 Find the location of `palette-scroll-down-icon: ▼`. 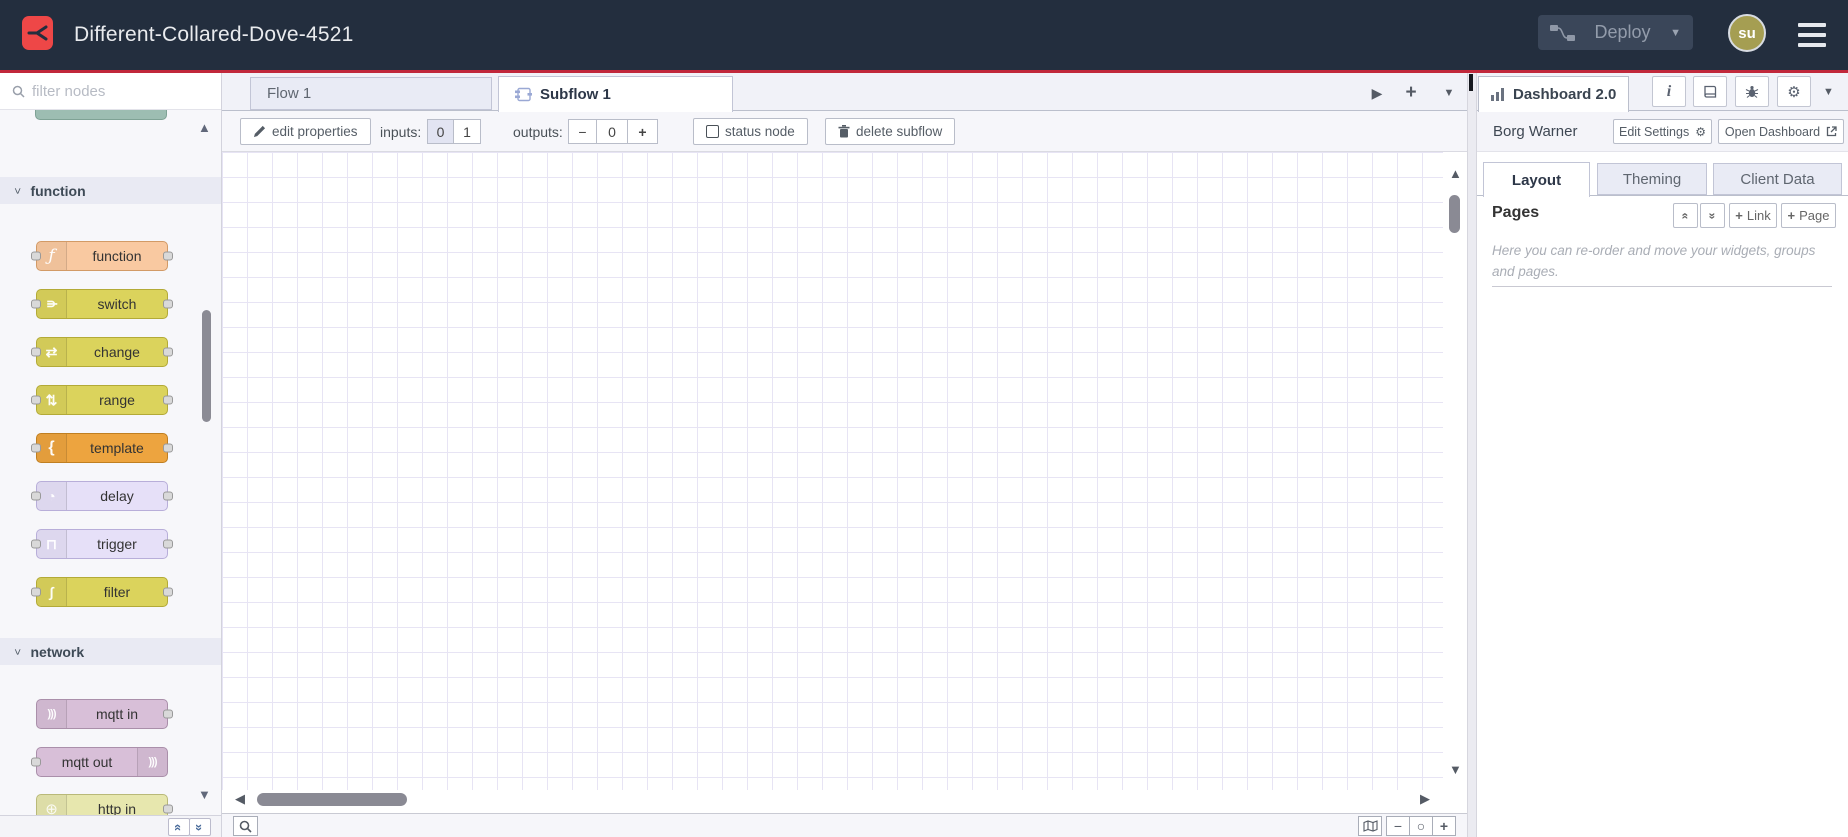

palette-scroll-down-icon: ▼ is located at coordinates (204, 794).